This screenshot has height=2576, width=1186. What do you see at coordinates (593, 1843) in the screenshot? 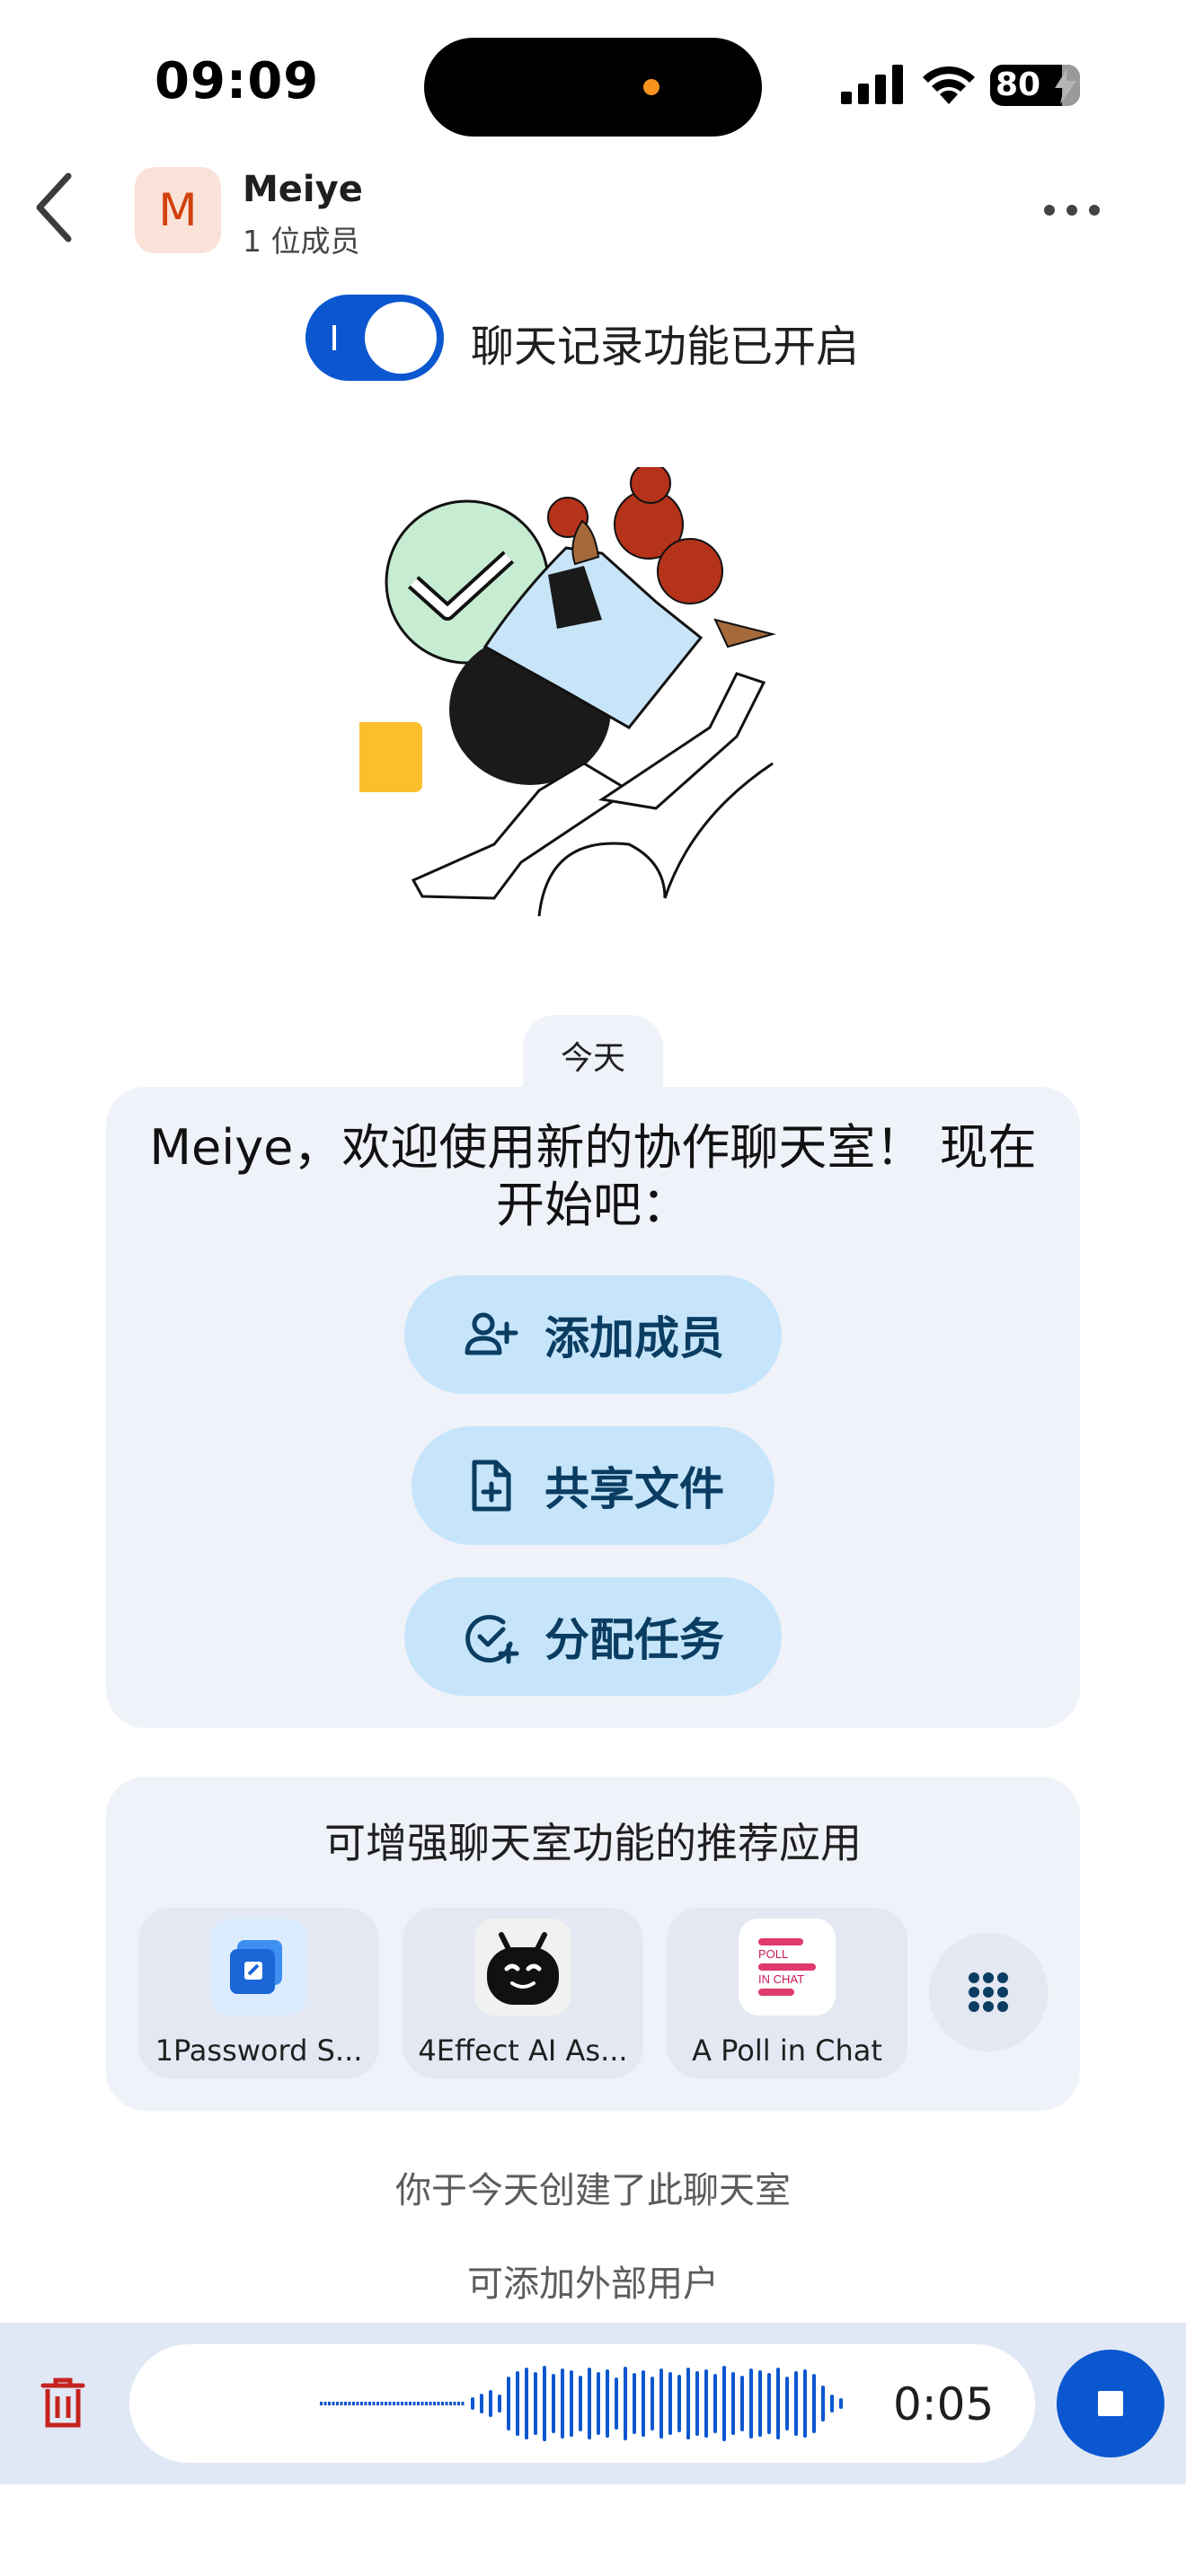
I see `recommended-apps-title: 可增强聊天室功能的推荐应用` at bounding box center [593, 1843].